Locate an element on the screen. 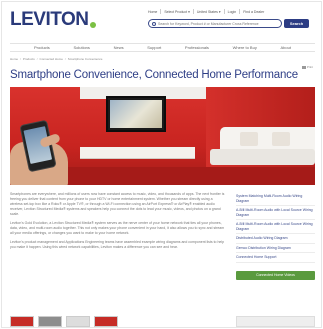  nav-news: News is located at coordinates (119, 47).